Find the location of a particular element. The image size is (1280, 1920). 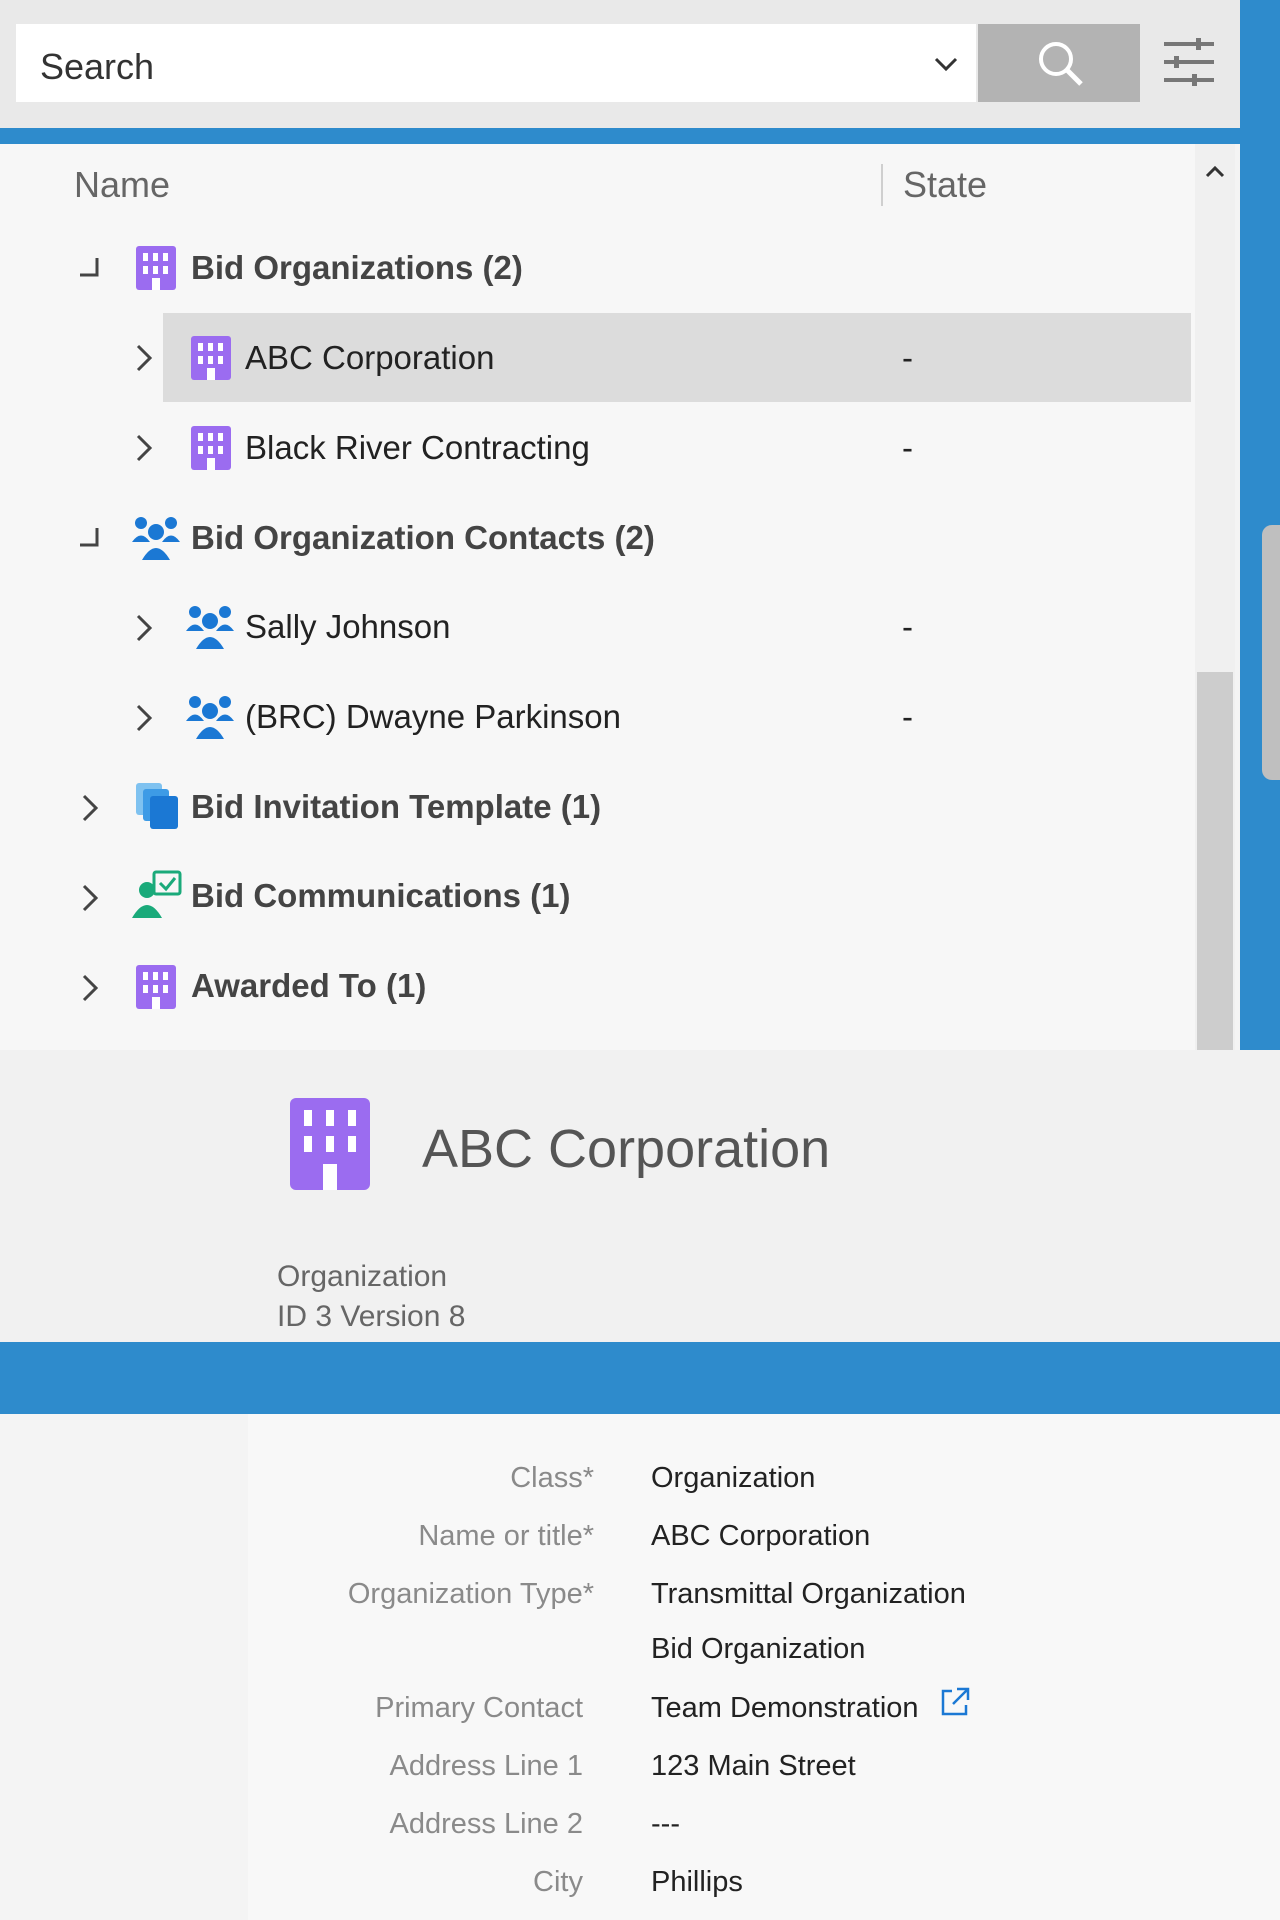

field-value-city: Phillips is located at coordinates (697, 1882).